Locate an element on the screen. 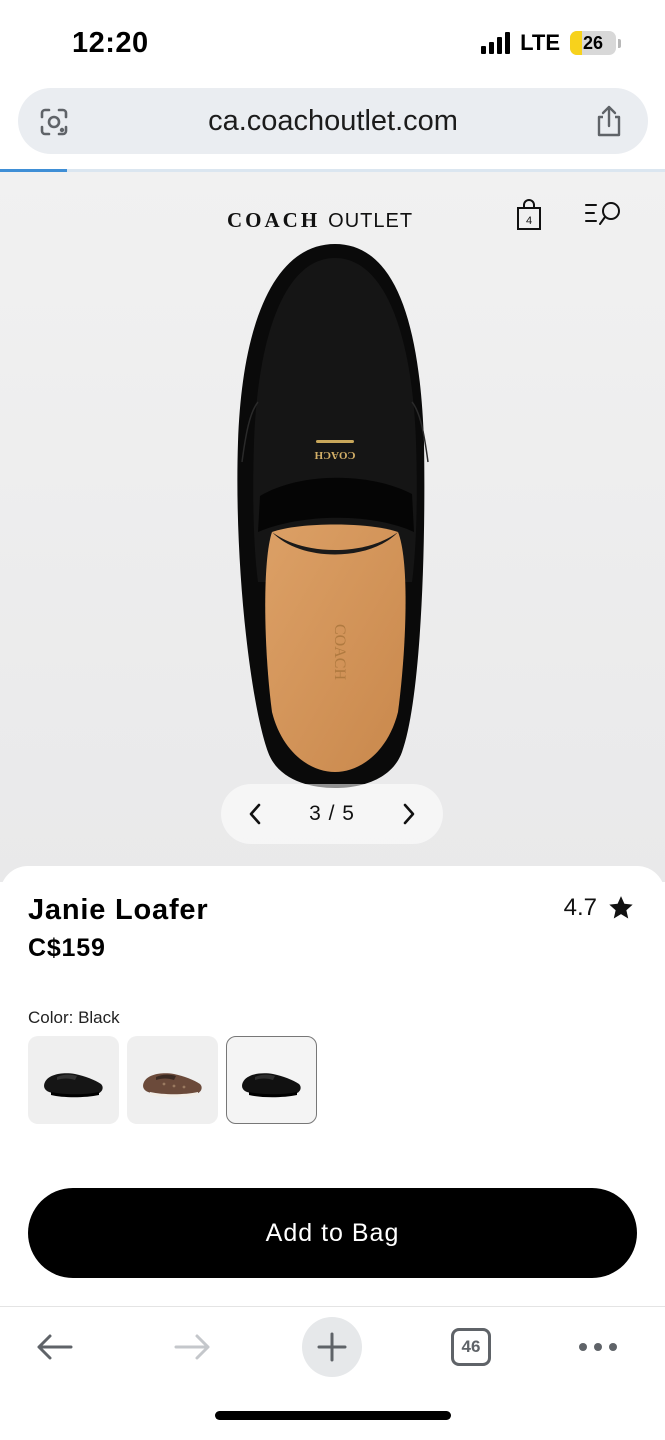 Image resolution: width=665 pixels, height=1440 pixels. status-indicators: LTE 26 is located at coordinates (551, 43).